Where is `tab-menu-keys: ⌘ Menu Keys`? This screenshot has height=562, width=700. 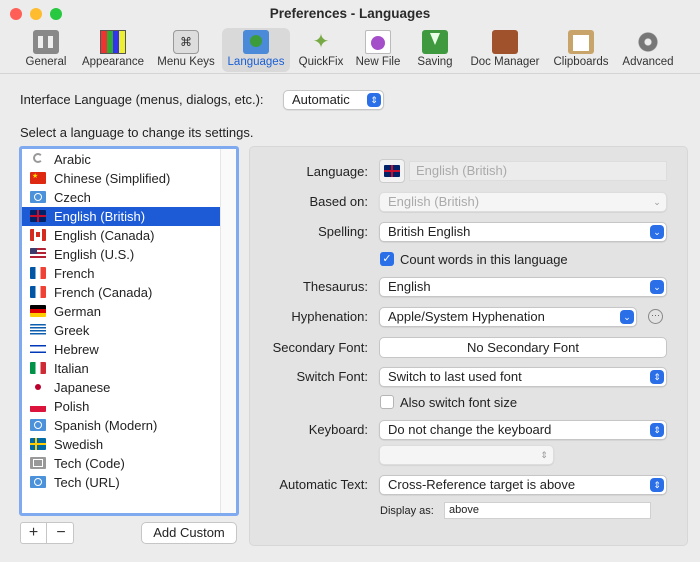 tab-menu-keys: ⌘ Menu Keys is located at coordinates (186, 50).